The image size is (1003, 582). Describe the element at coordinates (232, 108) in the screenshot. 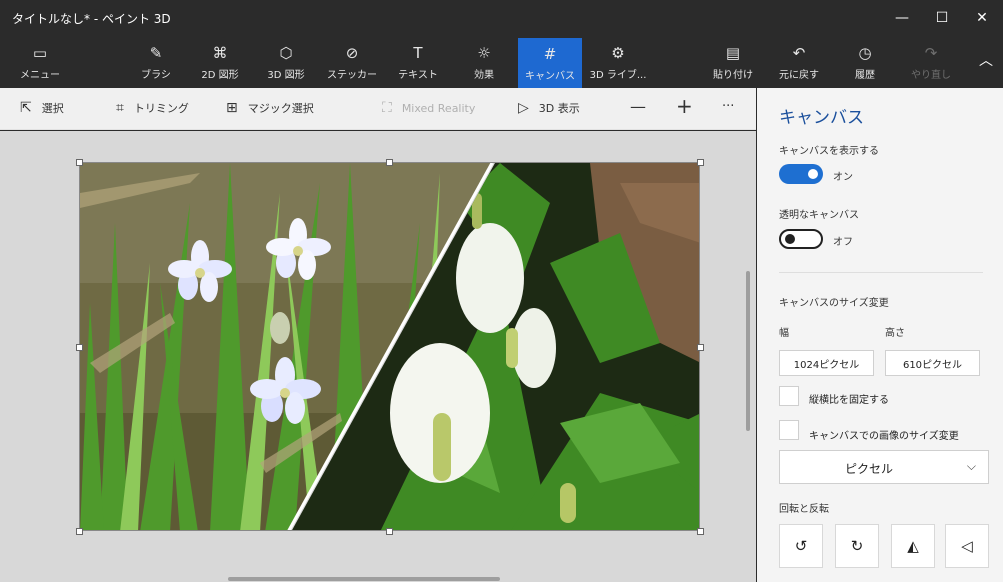

I see `magic-select-icon: ⊞` at that location.